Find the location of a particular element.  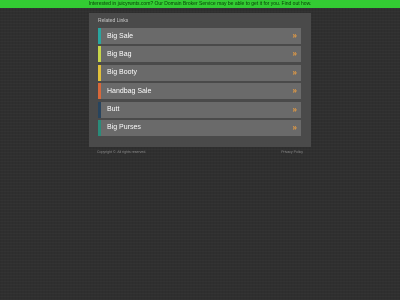

related-link-big-booty: Big Booty » is located at coordinates (199, 72).